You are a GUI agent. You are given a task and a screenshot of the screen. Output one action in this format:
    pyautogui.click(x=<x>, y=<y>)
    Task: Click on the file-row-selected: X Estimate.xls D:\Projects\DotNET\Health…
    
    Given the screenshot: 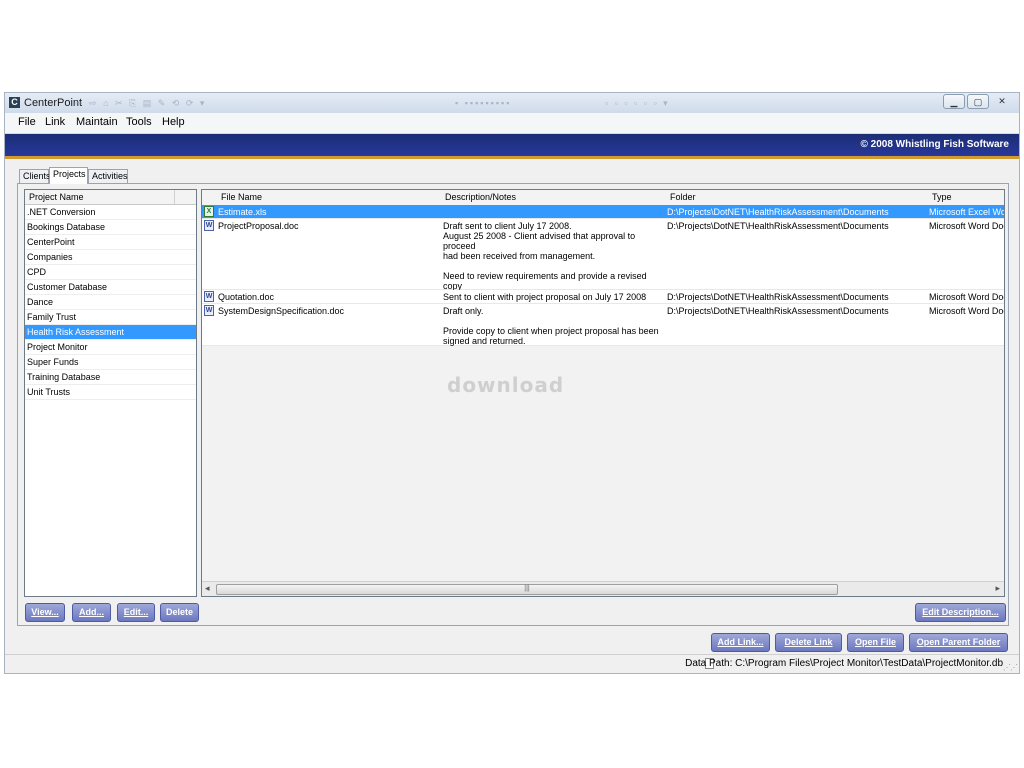 What is the action you would take?
    pyautogui.click(x=603, y=212)
    